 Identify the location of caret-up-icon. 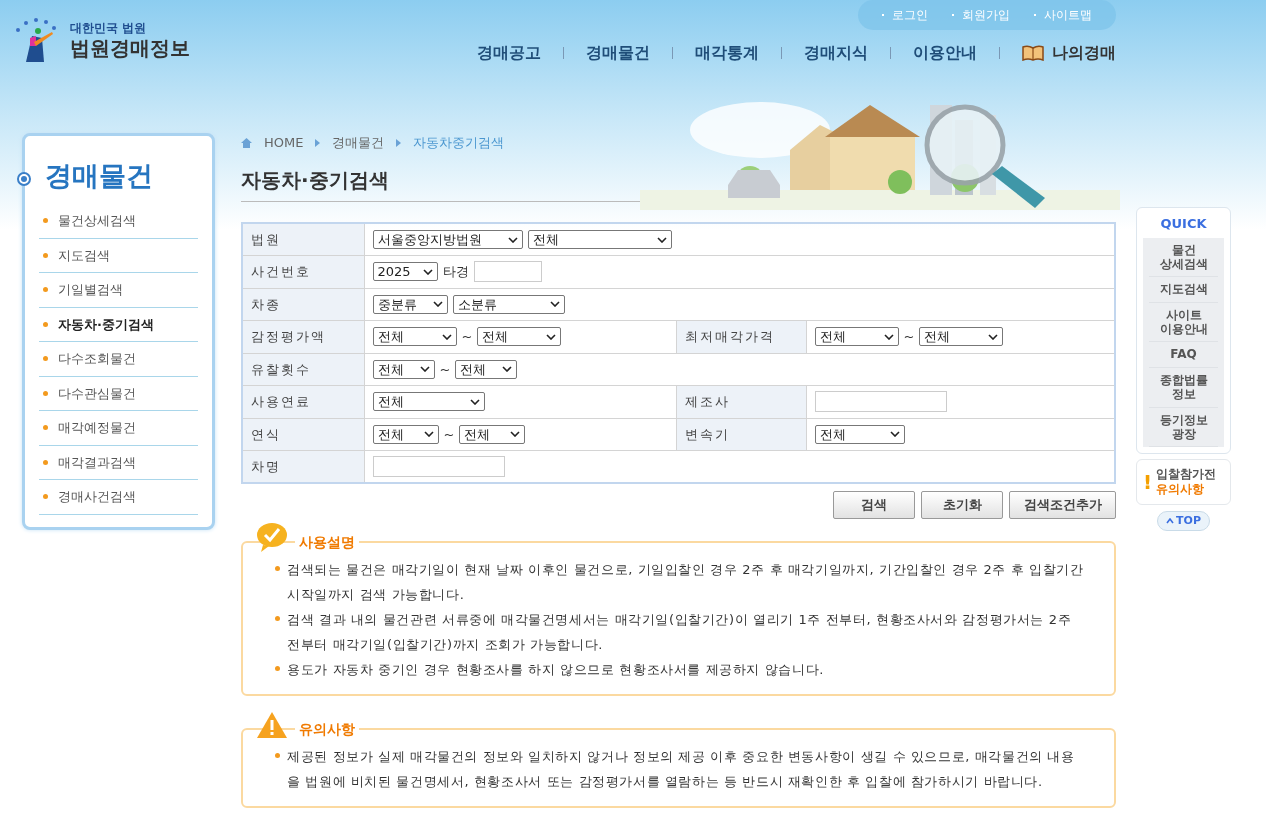
(1170, 521).